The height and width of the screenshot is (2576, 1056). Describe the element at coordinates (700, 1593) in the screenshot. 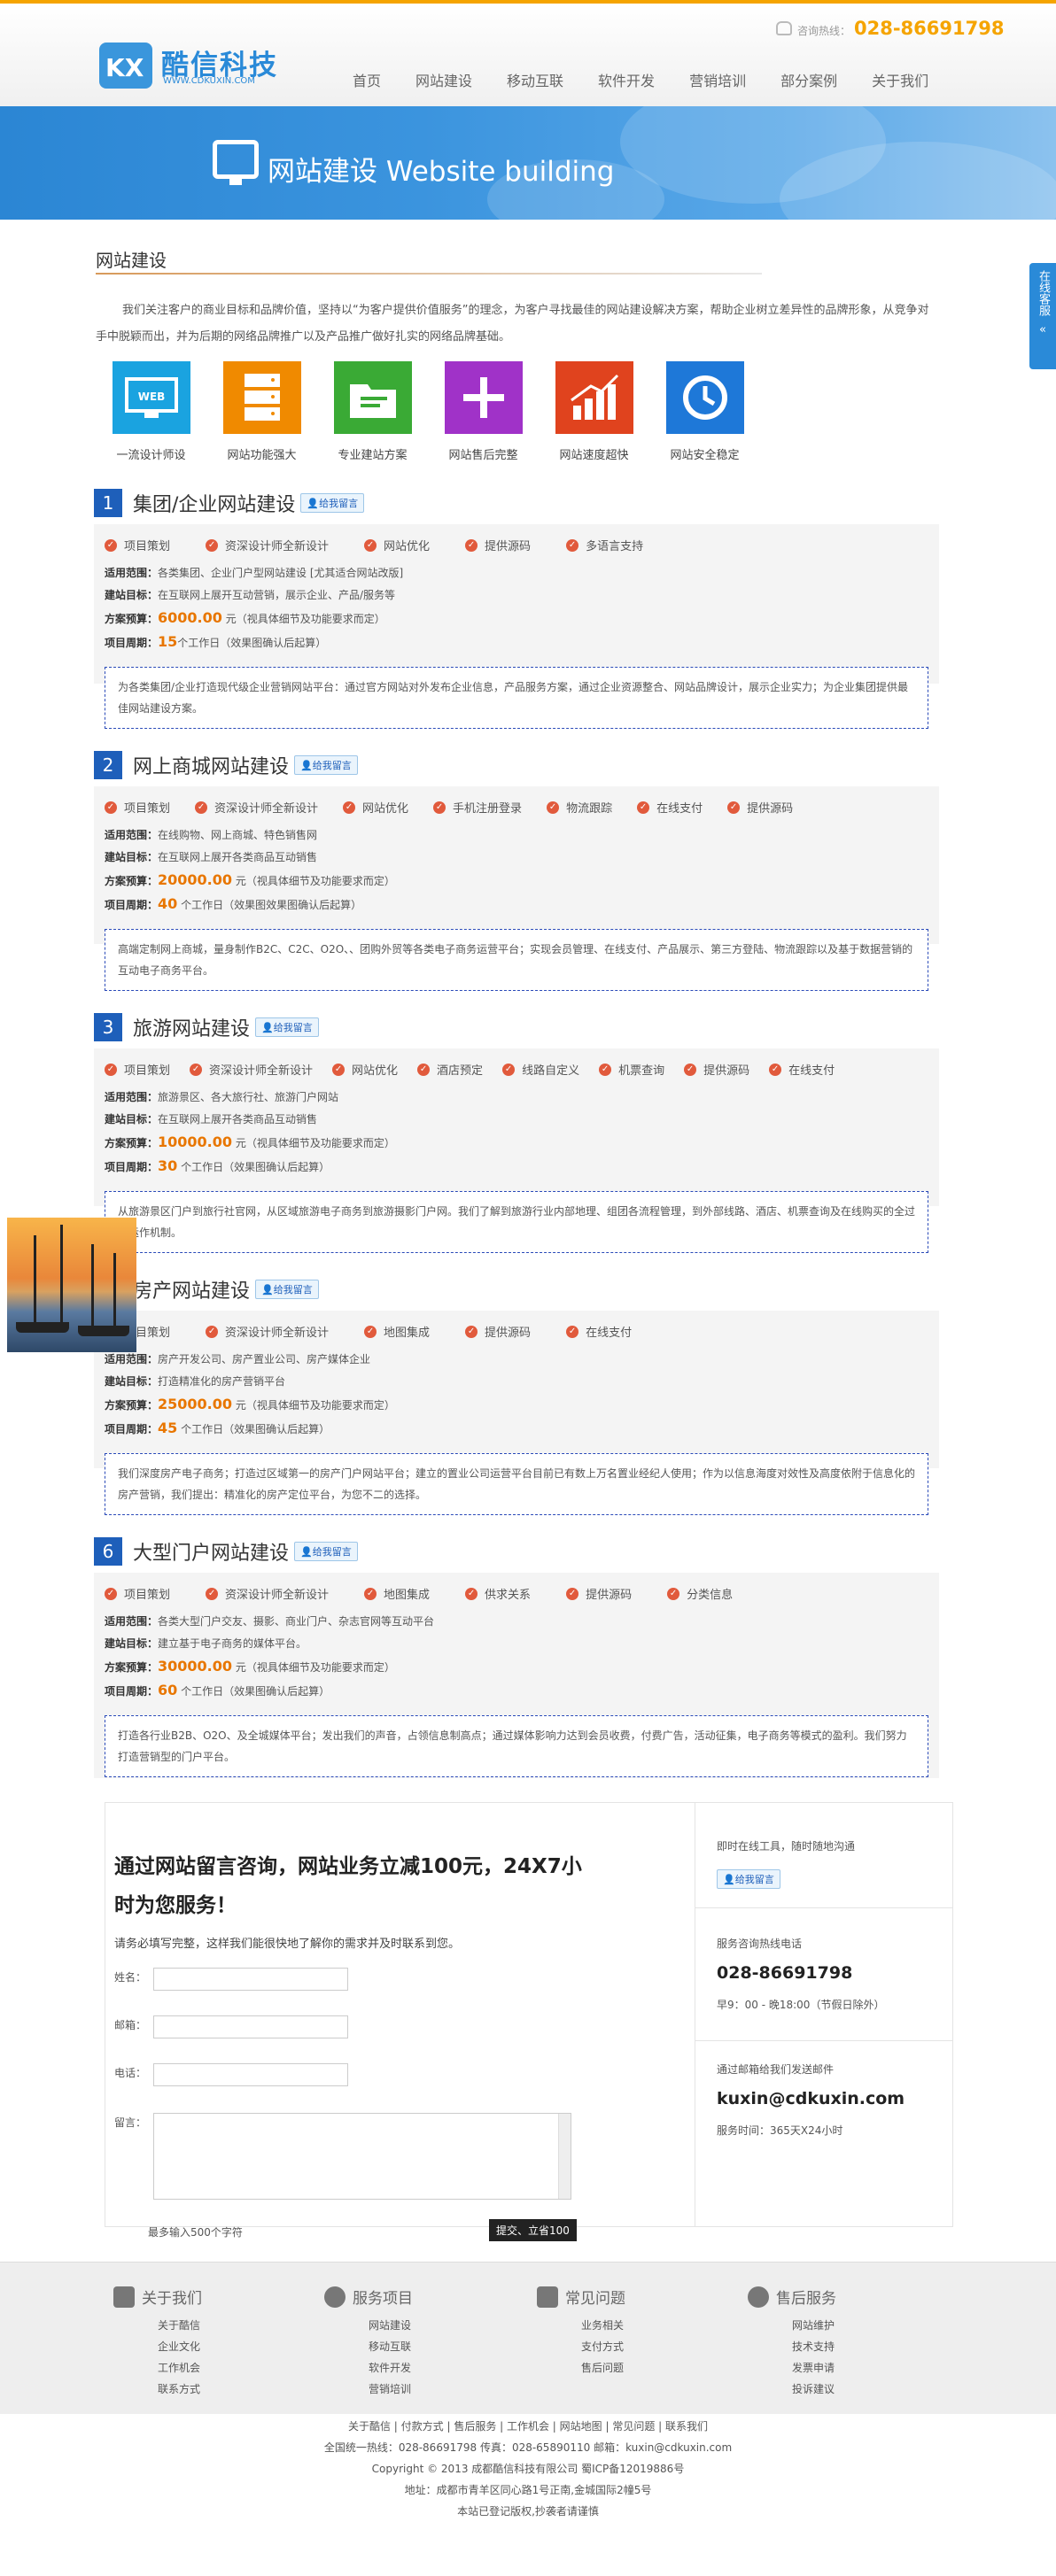

I see `tag-item: ✓ 分类信息` at that location.